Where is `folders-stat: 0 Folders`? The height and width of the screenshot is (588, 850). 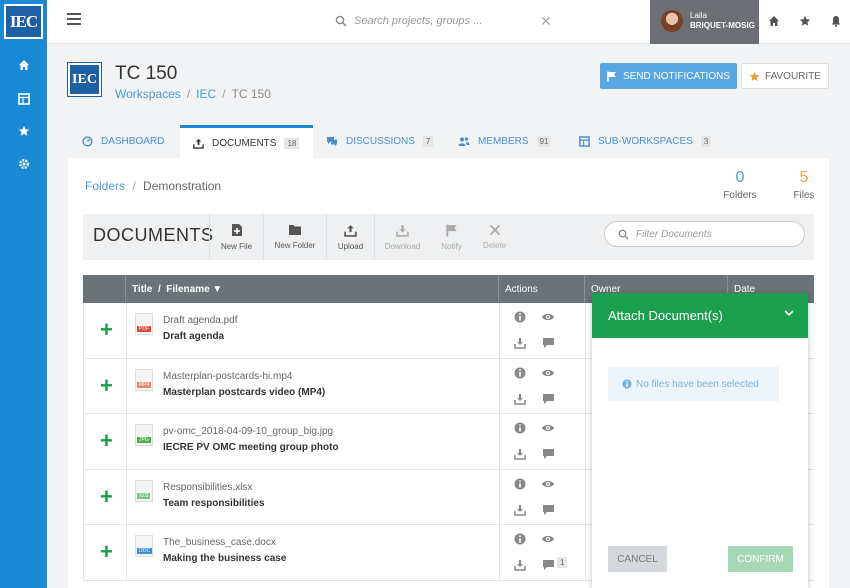
folders-stat: 0 Folders is located at coordinates (740, 185).